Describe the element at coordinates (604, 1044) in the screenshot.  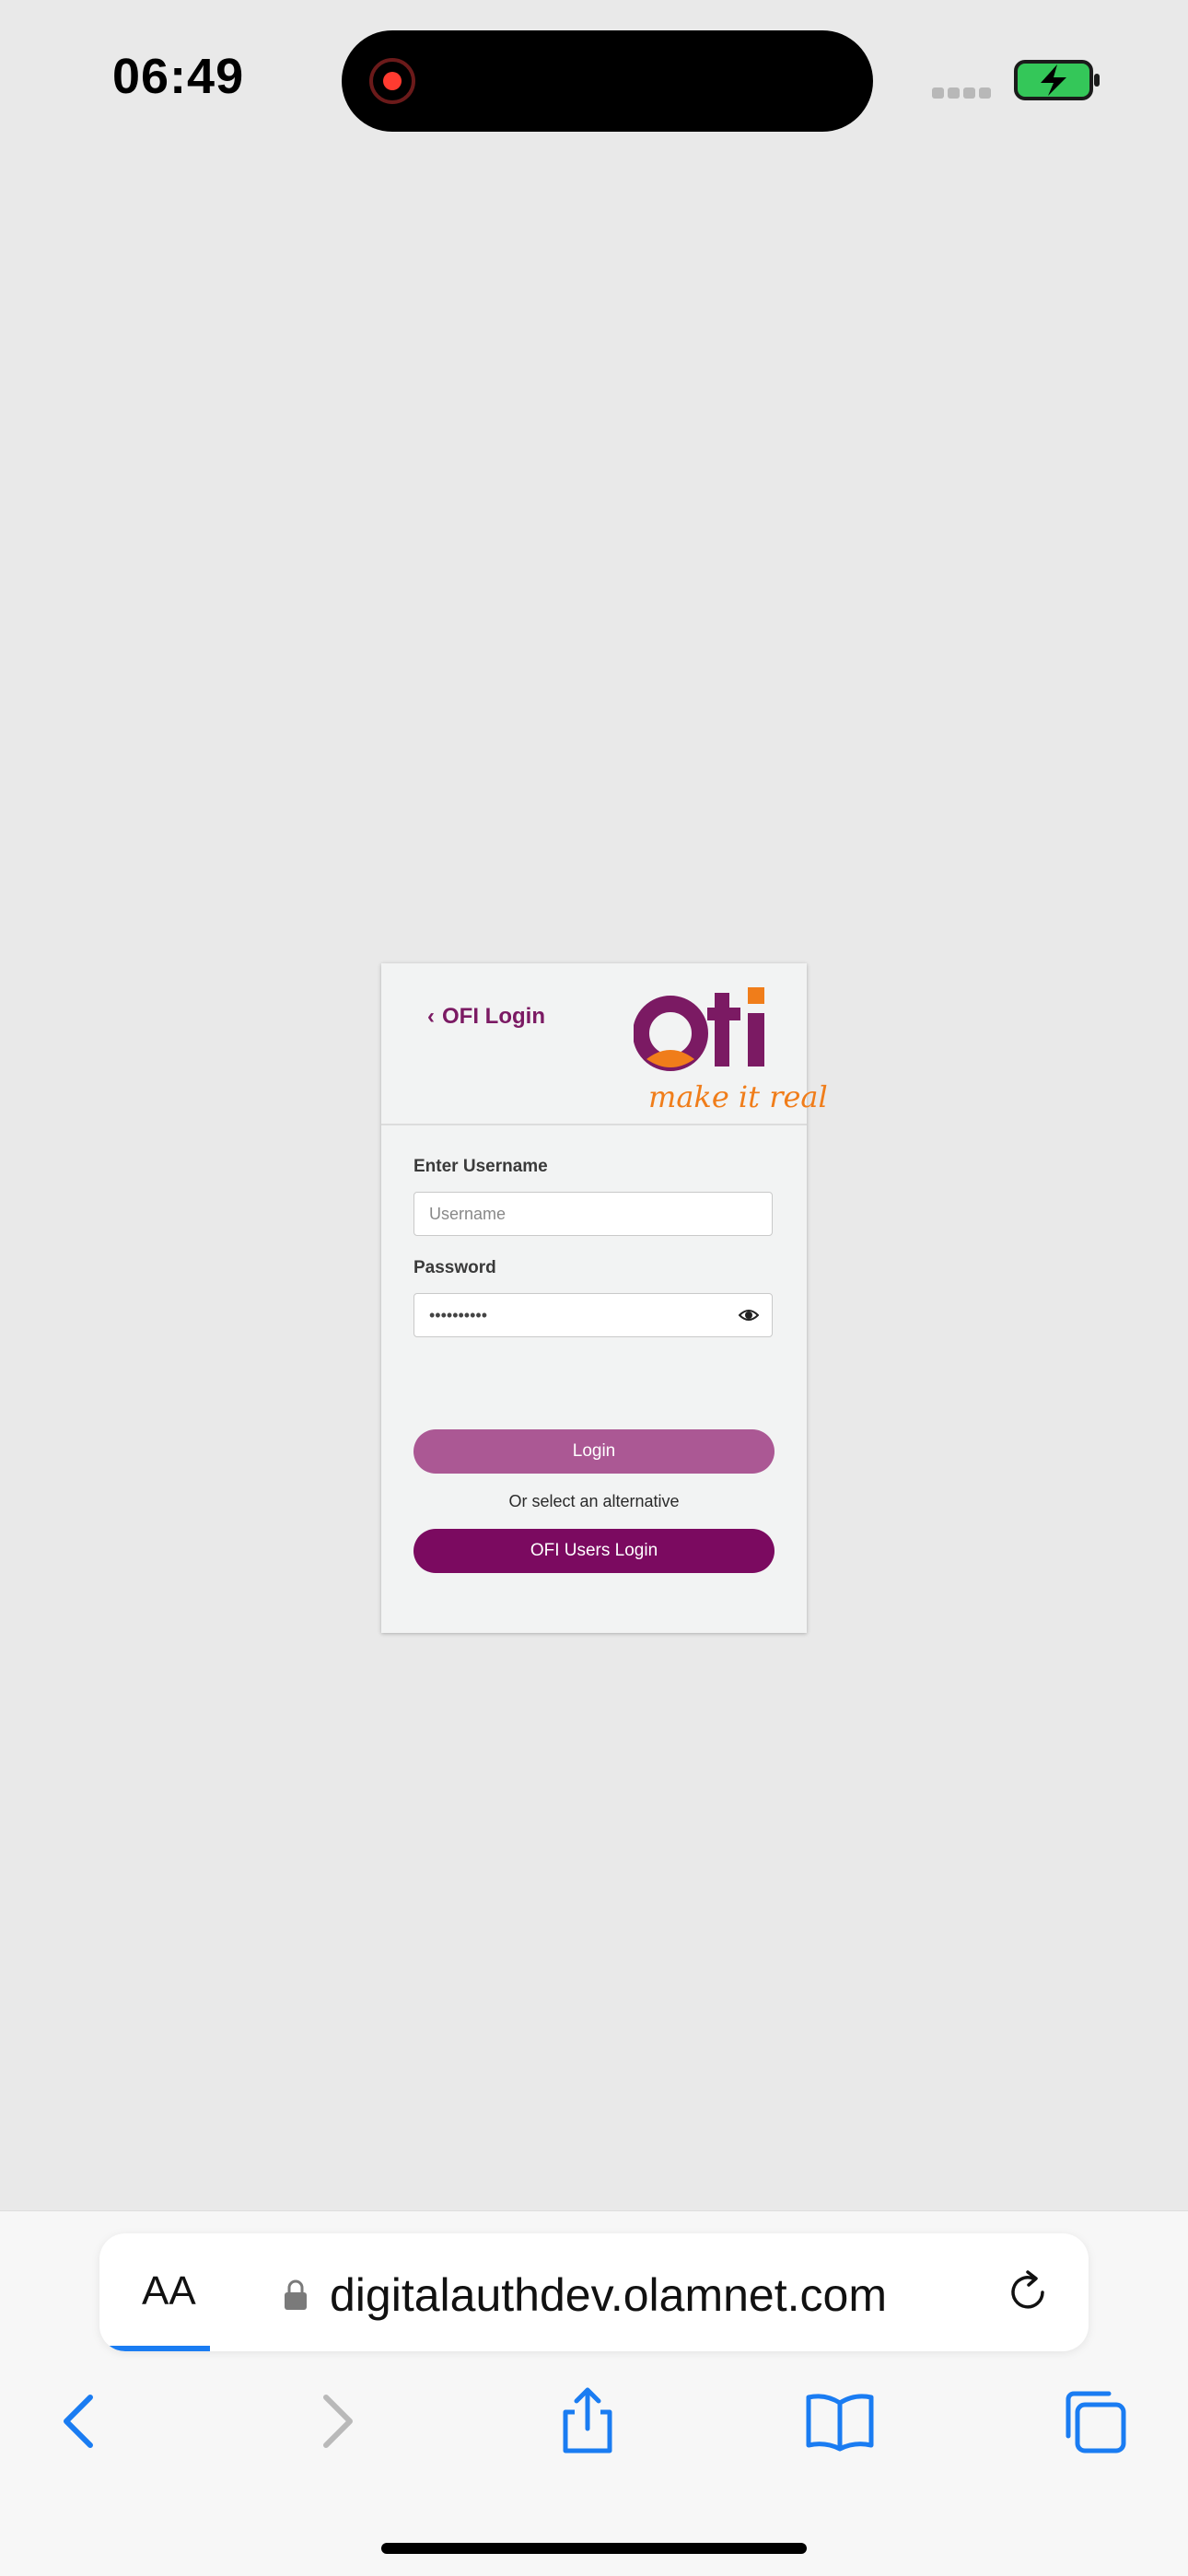
I see `card-header: ‹ OFI Login make it real` at that location.